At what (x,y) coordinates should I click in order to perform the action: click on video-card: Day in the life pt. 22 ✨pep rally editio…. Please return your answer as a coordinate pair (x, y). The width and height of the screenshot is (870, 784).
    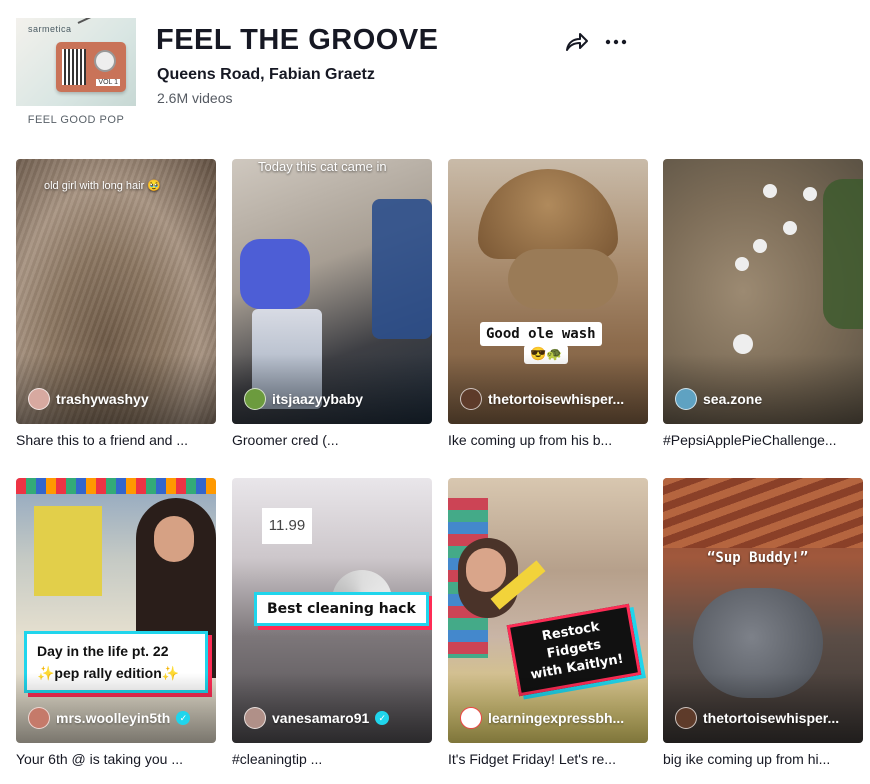
    Looking at the image, I should click on (116, 622).